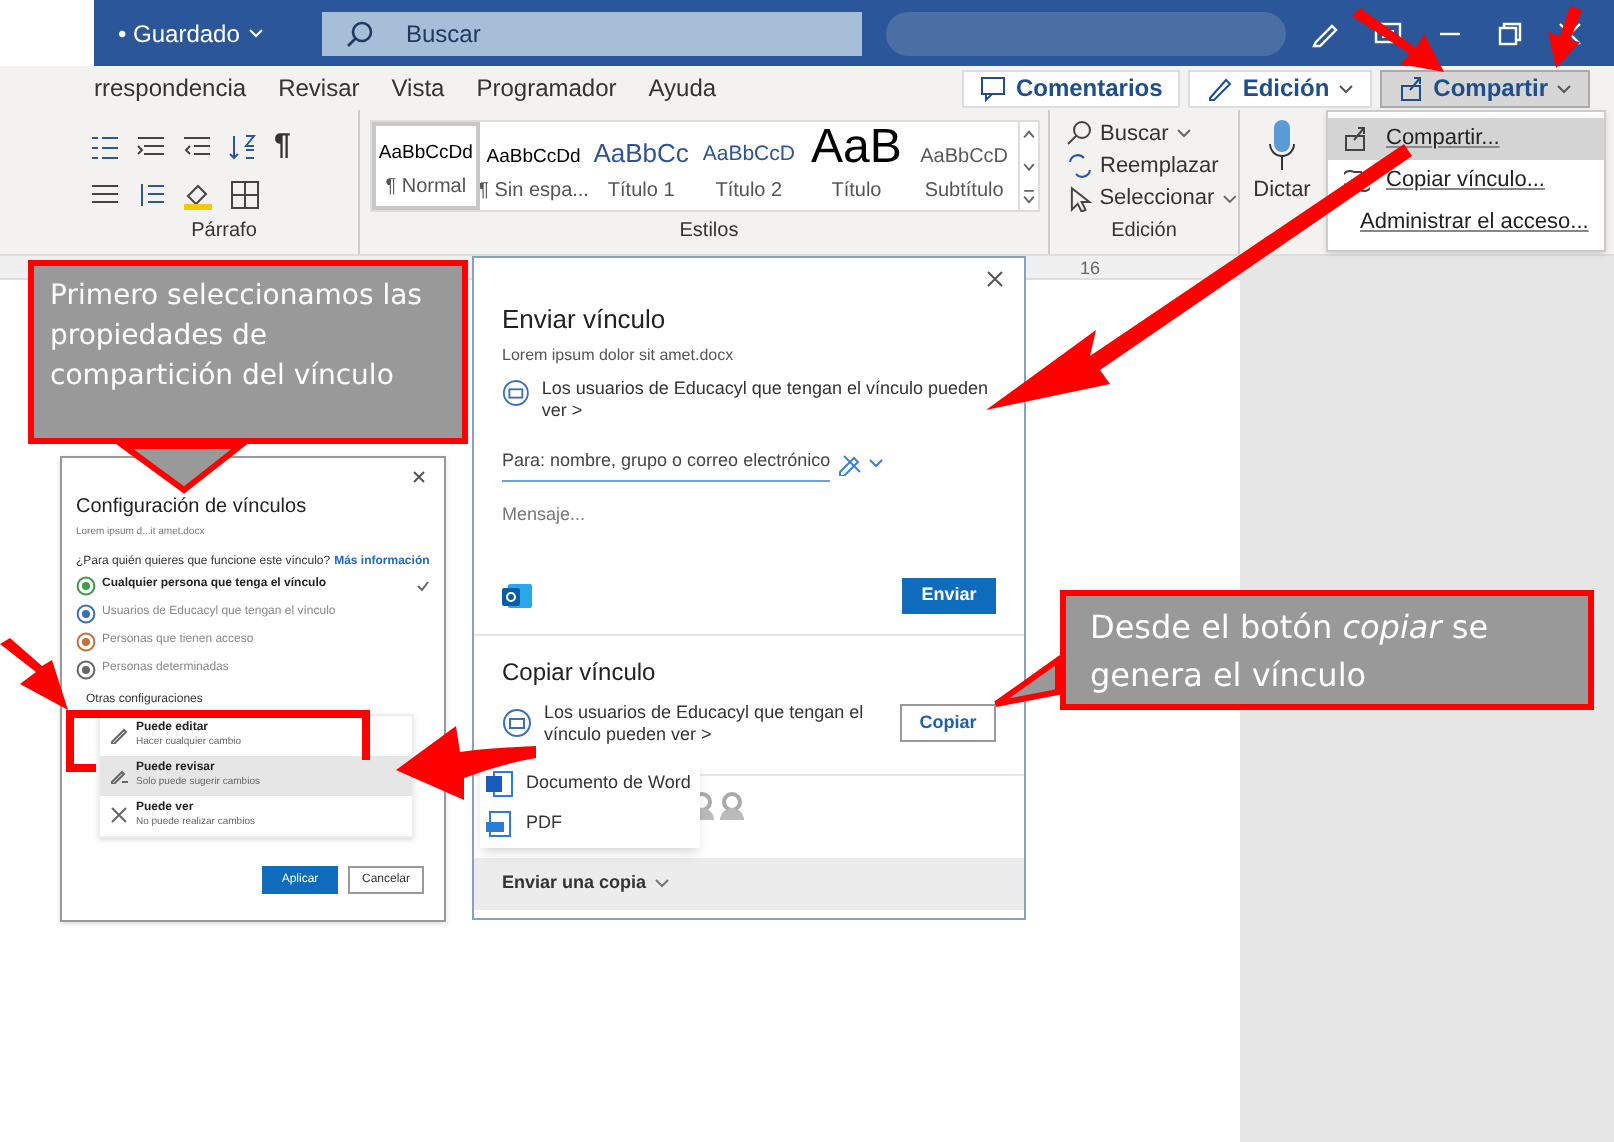  Describe the element at coordinates (105, 146) in the screenshot. I see `list-icon` at that location.